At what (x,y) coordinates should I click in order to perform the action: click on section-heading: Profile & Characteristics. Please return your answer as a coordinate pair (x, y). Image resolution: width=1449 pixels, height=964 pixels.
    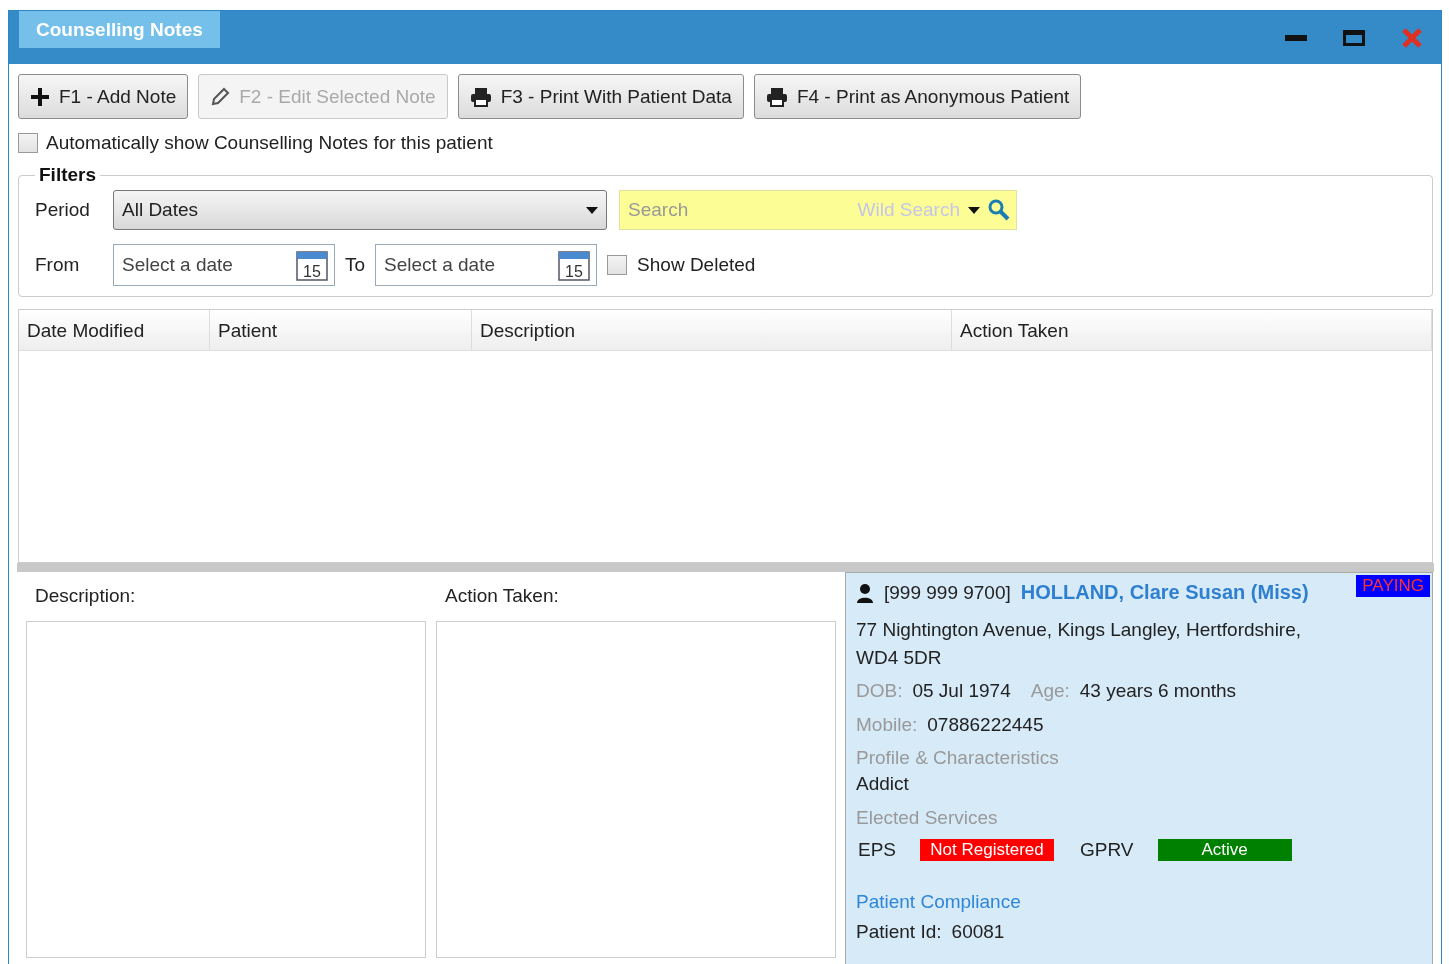
    Looking at the image, I should click on (957, 758).